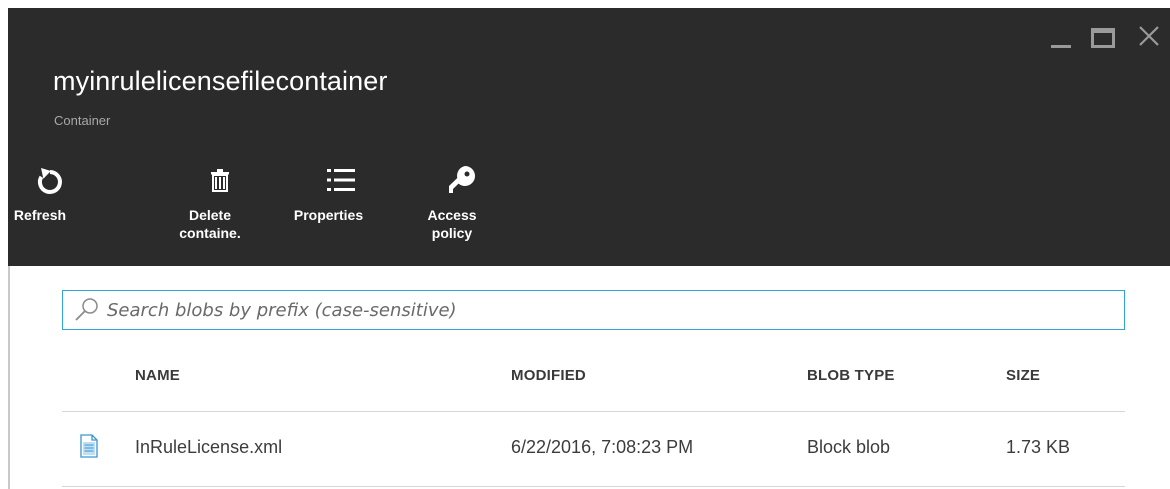  I want to click on minimize-icon, so click(1060, 37).